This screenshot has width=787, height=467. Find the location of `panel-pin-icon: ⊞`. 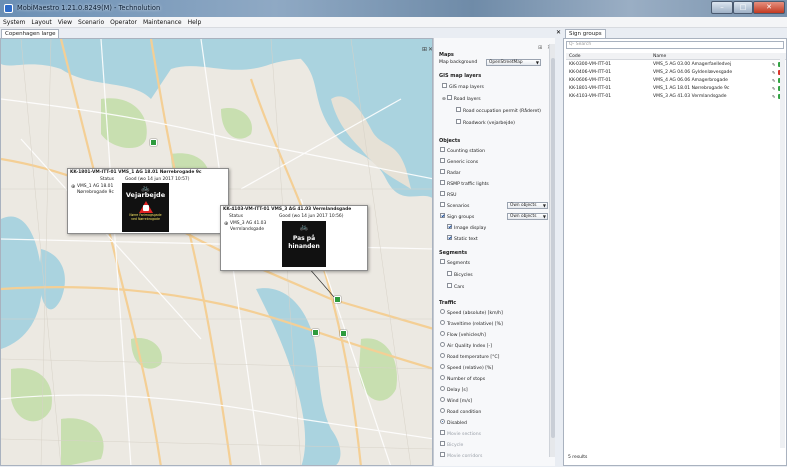

panel-pin-icon: ⊞ is located at coordinates (540, 48).